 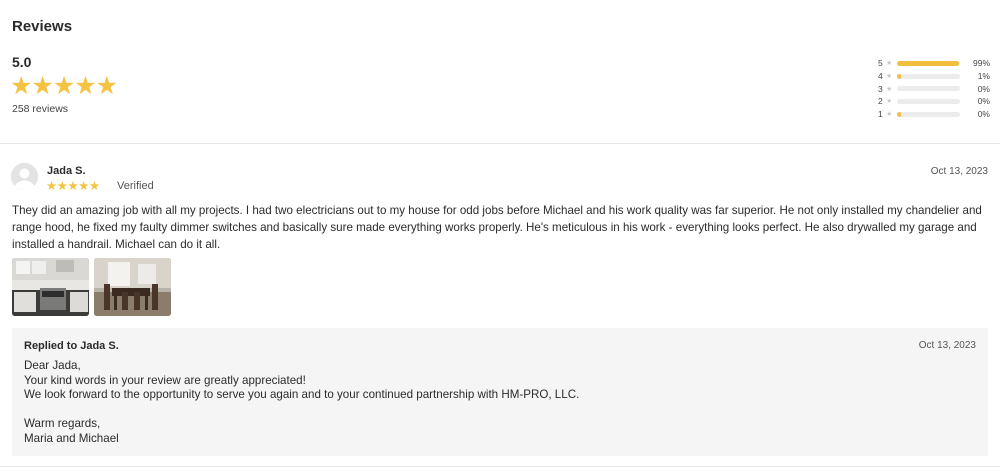 I want to click on histogram-star-label: 4, so click(x=880, y=76).